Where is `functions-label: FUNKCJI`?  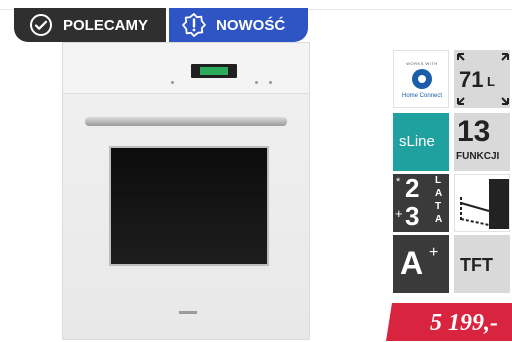 functions-label: FUNKCJI is located at coordinates (478, 156).